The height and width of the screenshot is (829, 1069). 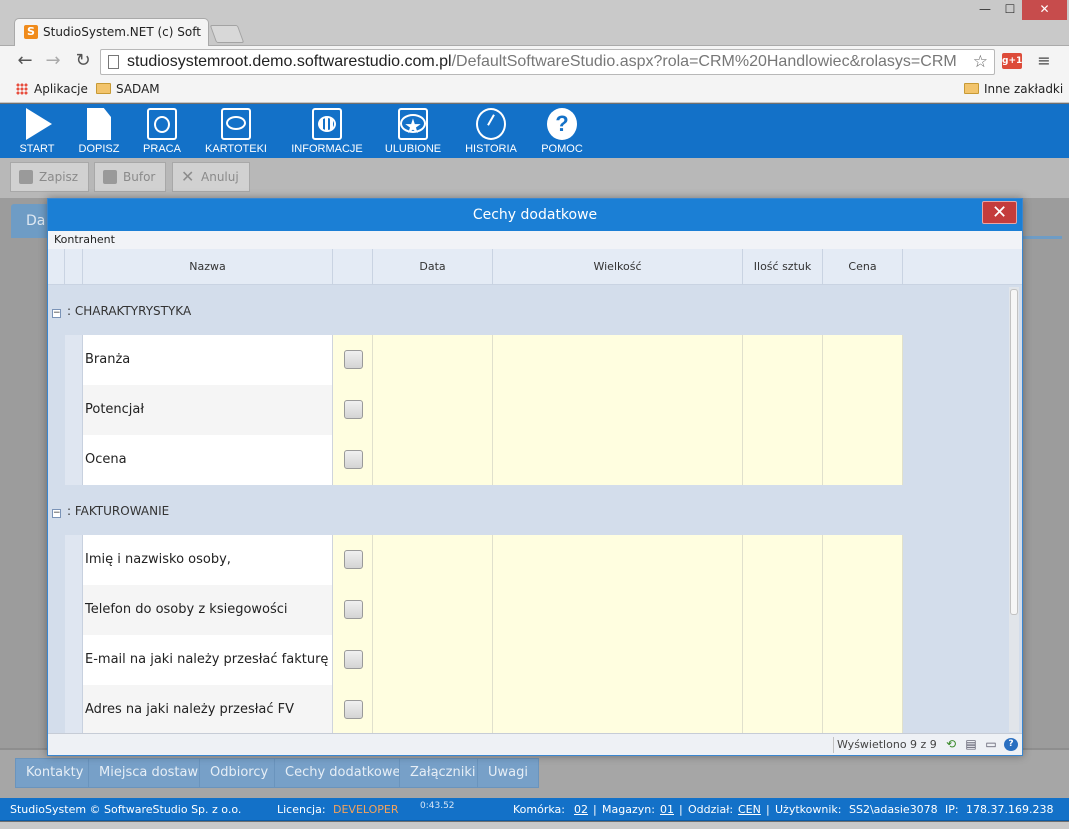 I want to click on table-row: Adres na jaki należy przesłać FV, so click(x=484, y=709).